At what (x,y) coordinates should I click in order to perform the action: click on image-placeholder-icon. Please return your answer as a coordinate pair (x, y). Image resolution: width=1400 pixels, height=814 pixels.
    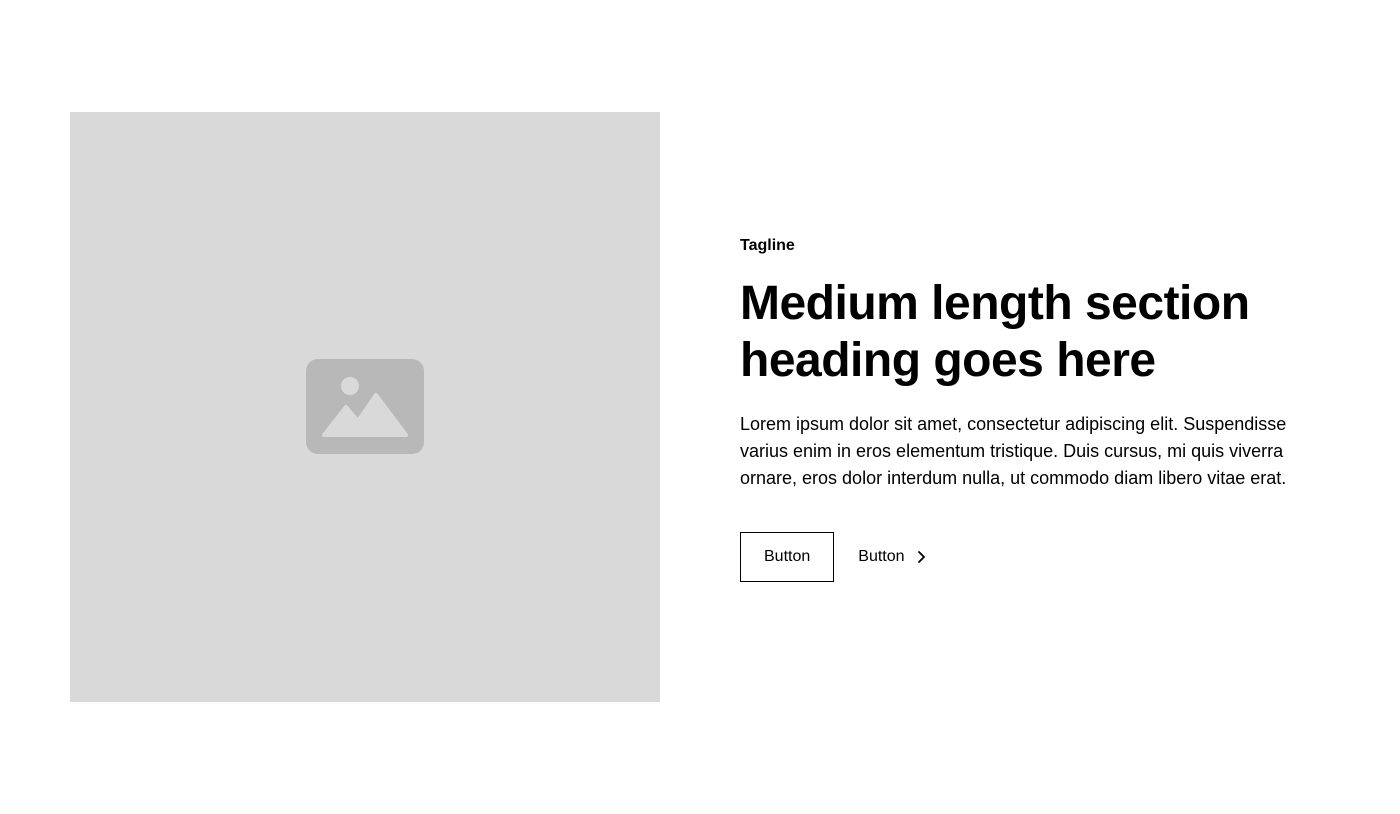
    Looking at the image, I should click on (365, 406).